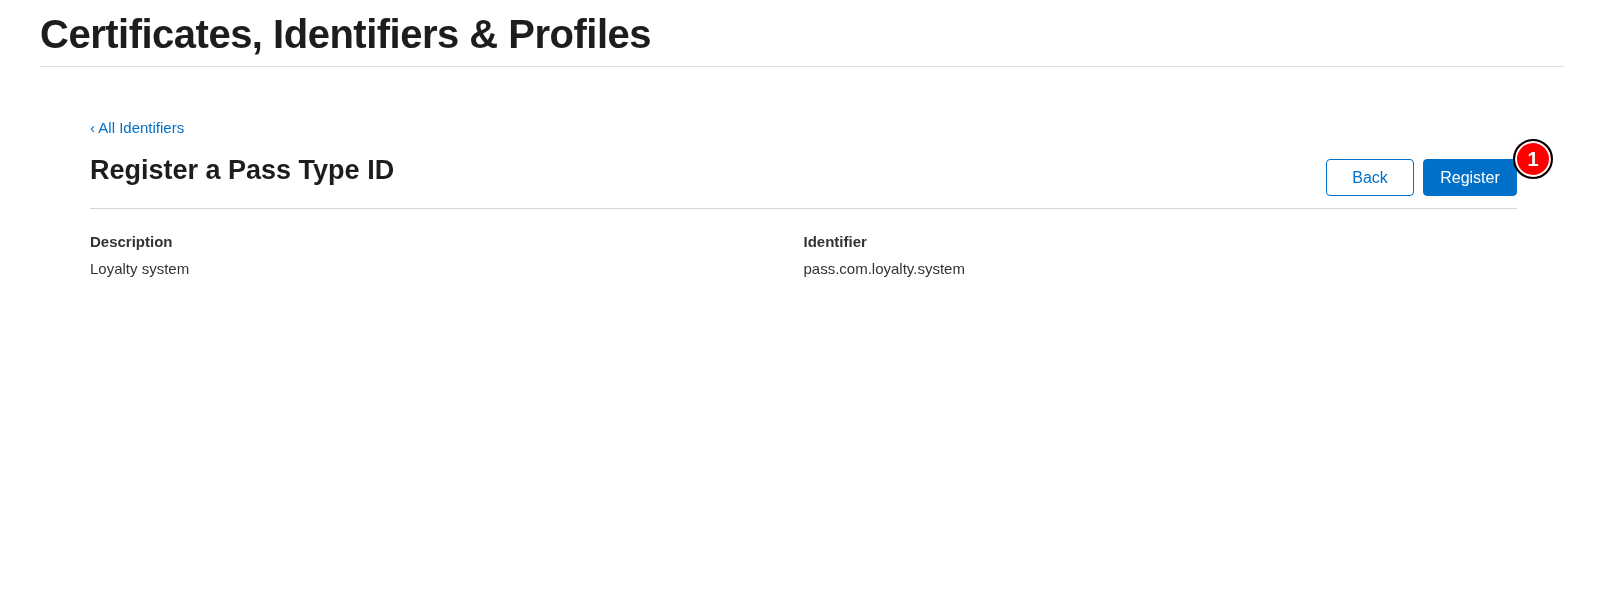  What do you see at coordinates (1470, 177) in the screenshot?
I see `register-button: Register` at bounding box center [1470, 177].